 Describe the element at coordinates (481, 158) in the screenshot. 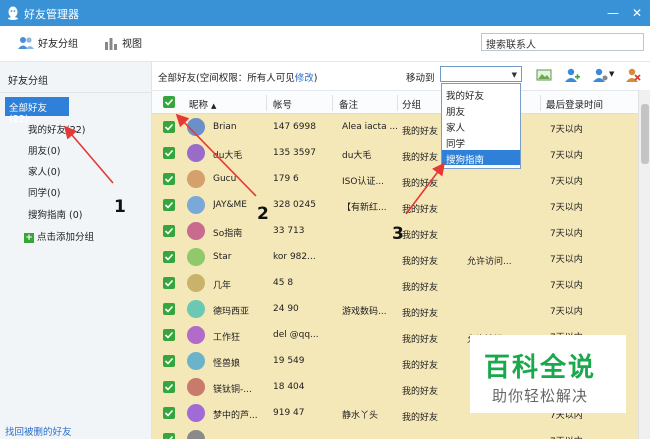

I see `dropdown-option-sogou-guide: 搜狗指南` at that location.